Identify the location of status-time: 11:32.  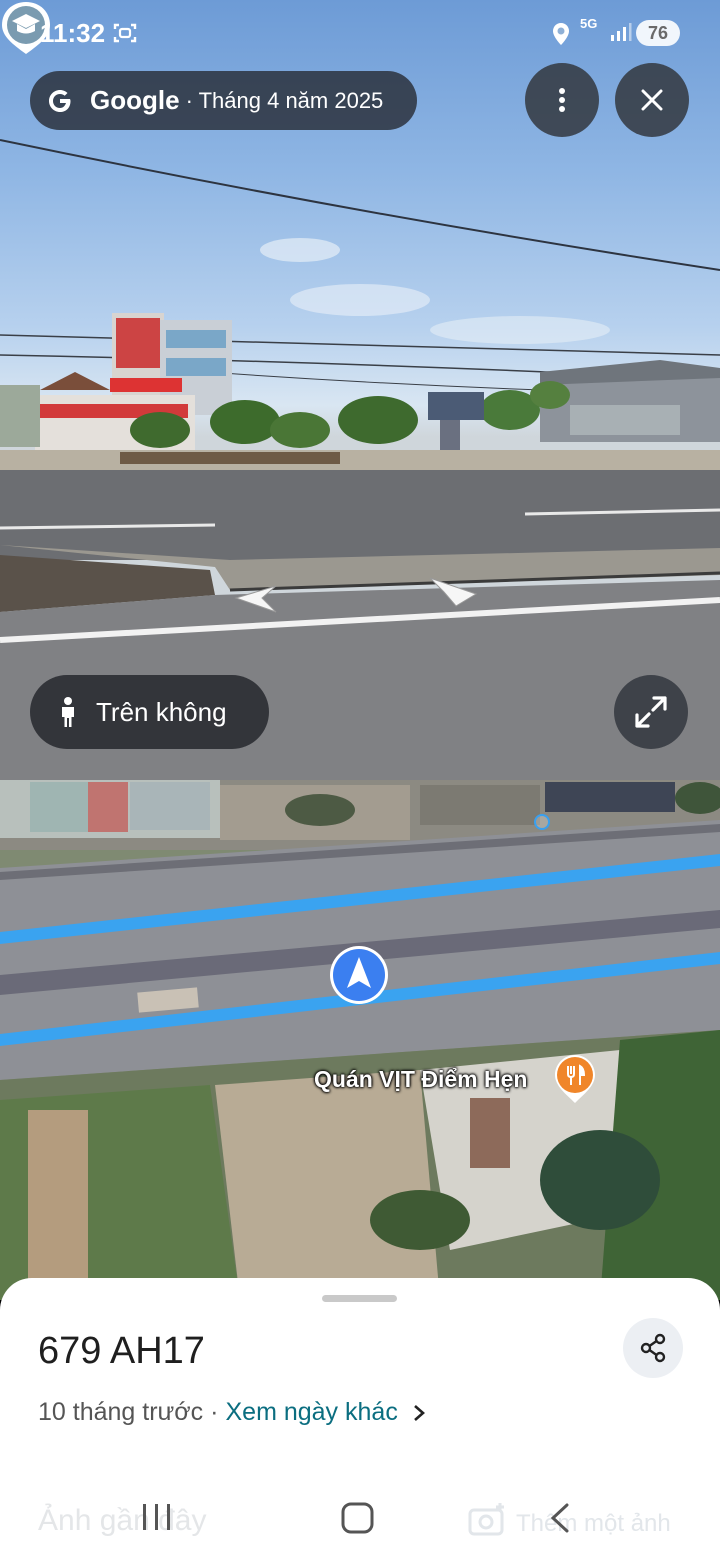
(73, 33).